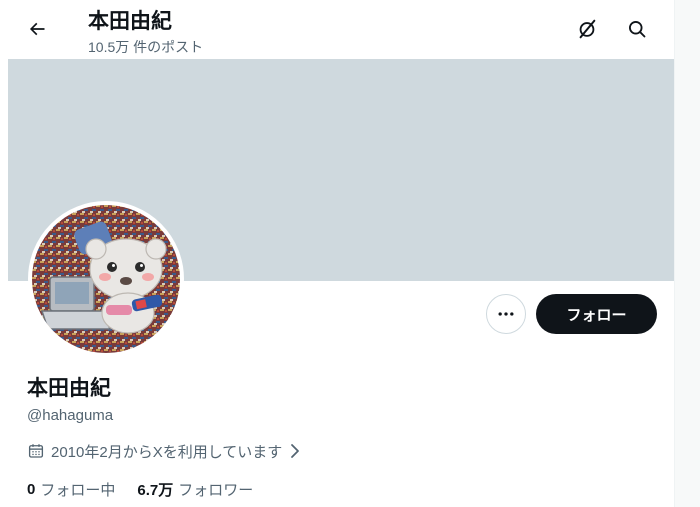 The height and width of the screenshot is (507, 700). What do you see at coordinates (36, 451) in the screenshot?
I see `calendar-icon` at bounding box center [36, 451].